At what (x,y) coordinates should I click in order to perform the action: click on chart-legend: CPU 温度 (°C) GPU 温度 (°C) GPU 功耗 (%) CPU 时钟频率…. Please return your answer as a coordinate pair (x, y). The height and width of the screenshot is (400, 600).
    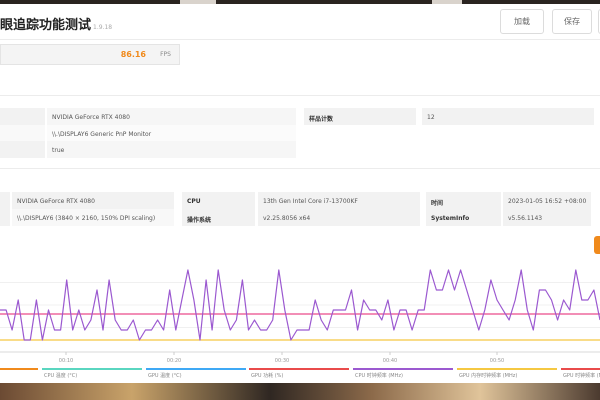
    Looking at the image, I should click on (300, 375).